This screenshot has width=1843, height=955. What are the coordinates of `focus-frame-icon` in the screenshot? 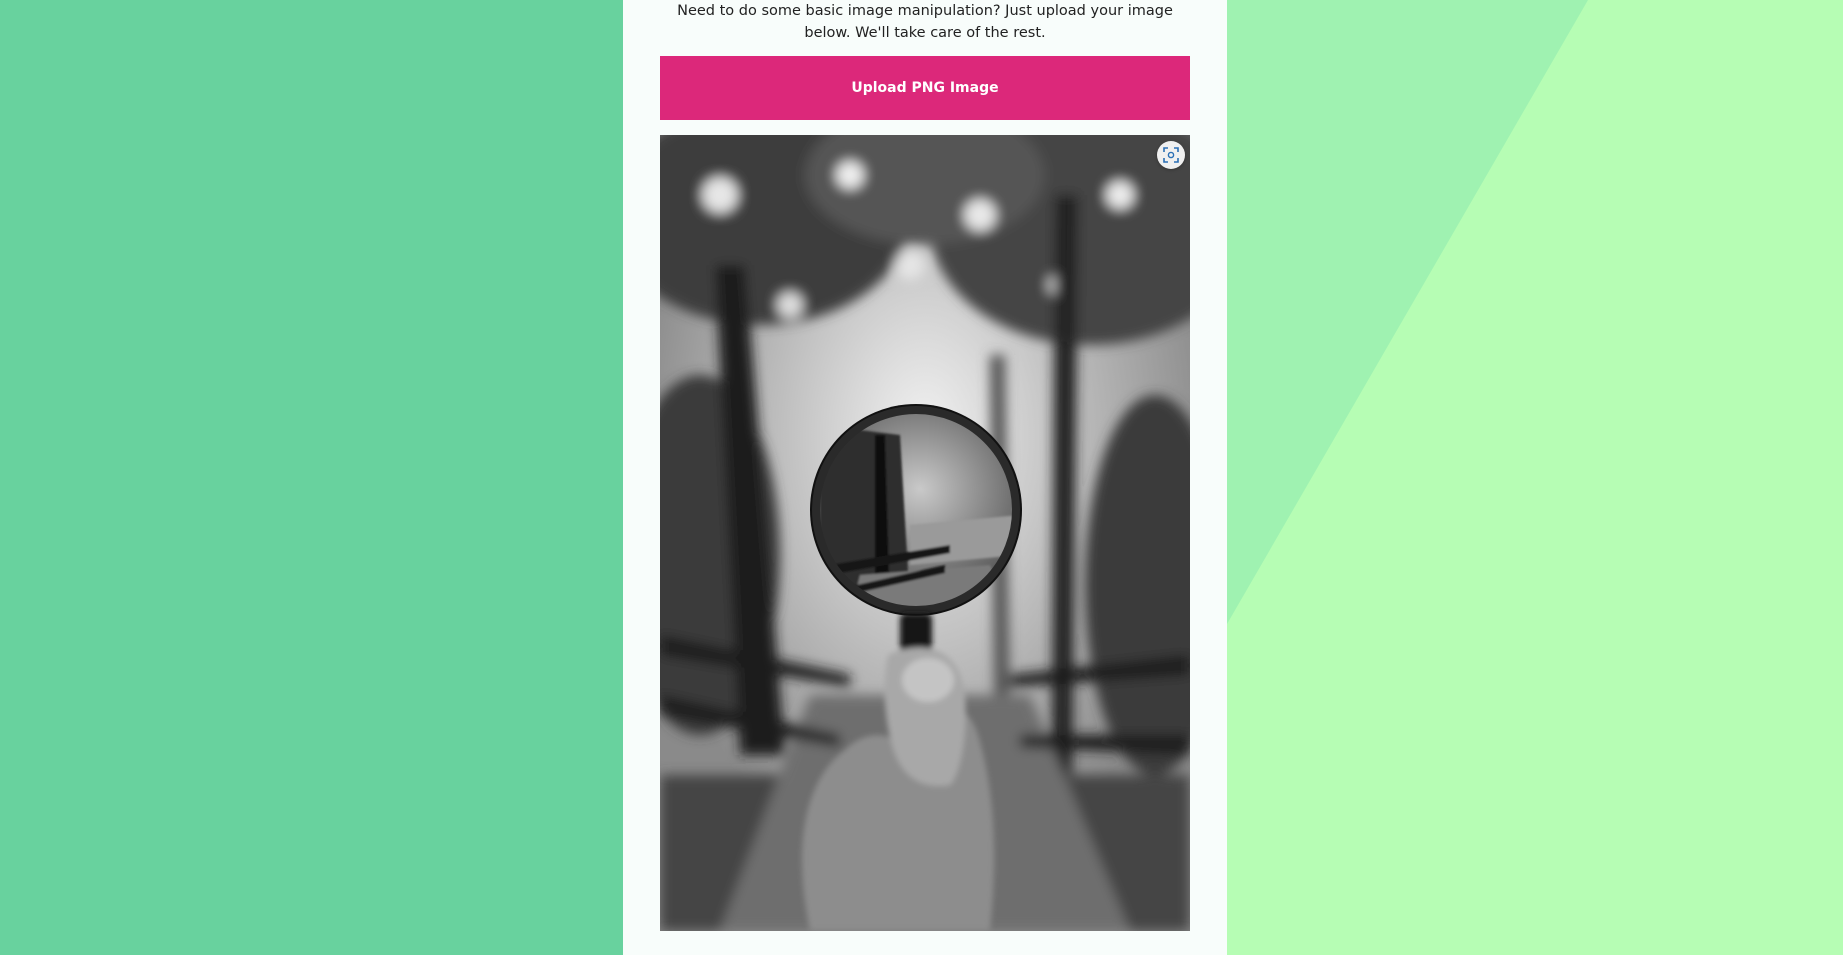 It's located at (1171, 155).